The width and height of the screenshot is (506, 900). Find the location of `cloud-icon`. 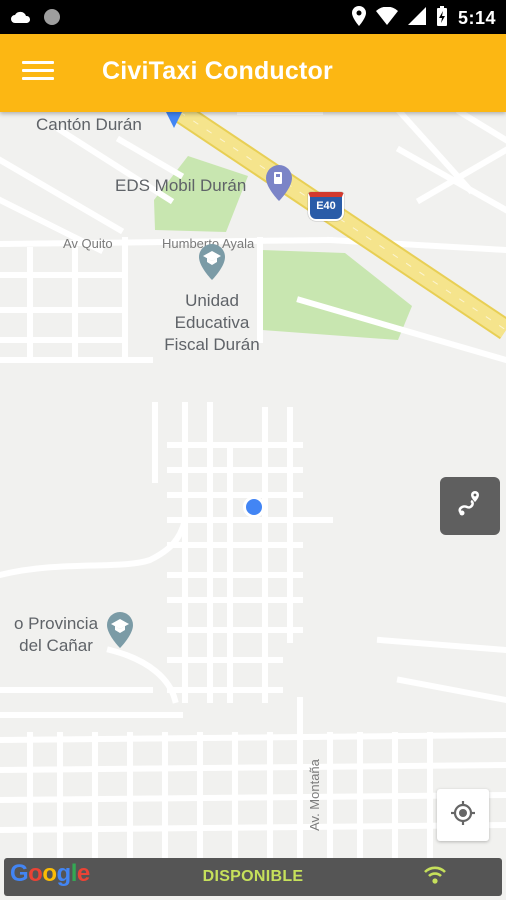

cloud-icon is located at coordinates (21, 19).